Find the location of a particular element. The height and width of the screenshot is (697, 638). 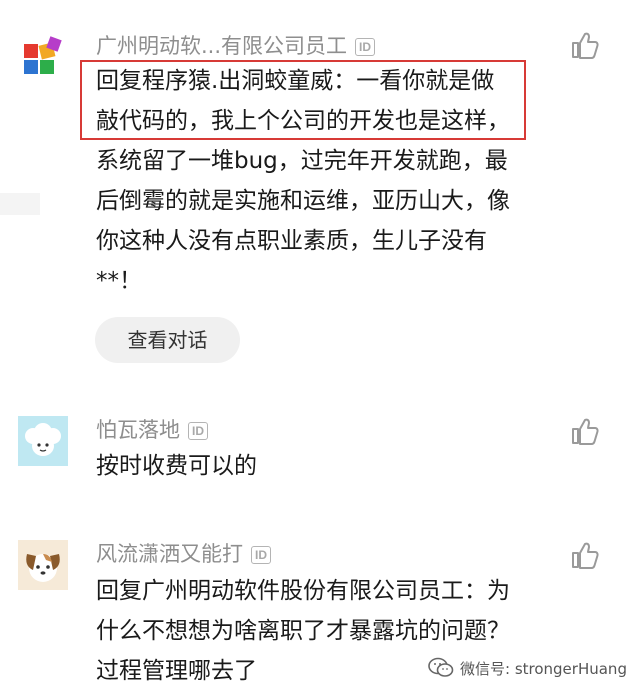

author-name: 风流潇洒又能打 ID is located at coordinates (183, 554).